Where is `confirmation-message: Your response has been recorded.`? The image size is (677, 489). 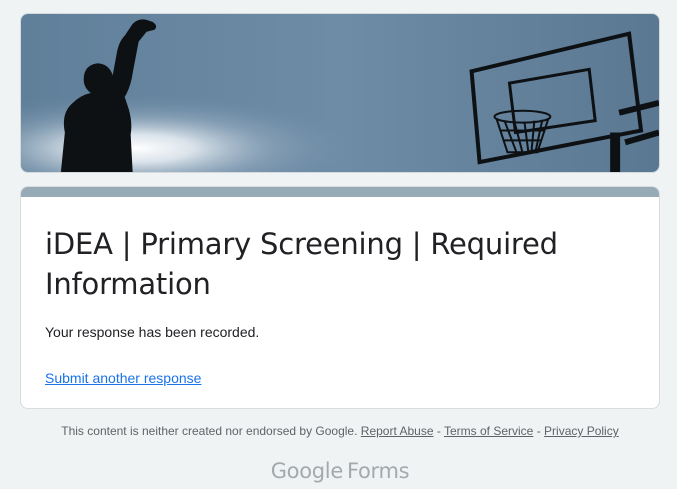
confirmation-message: Your response has been recorded. is located at coordinates (152, 332).